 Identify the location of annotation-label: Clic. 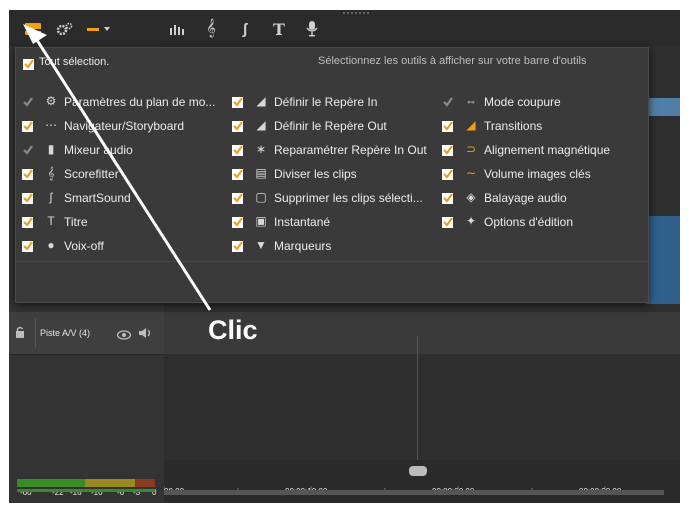
(233, 330).